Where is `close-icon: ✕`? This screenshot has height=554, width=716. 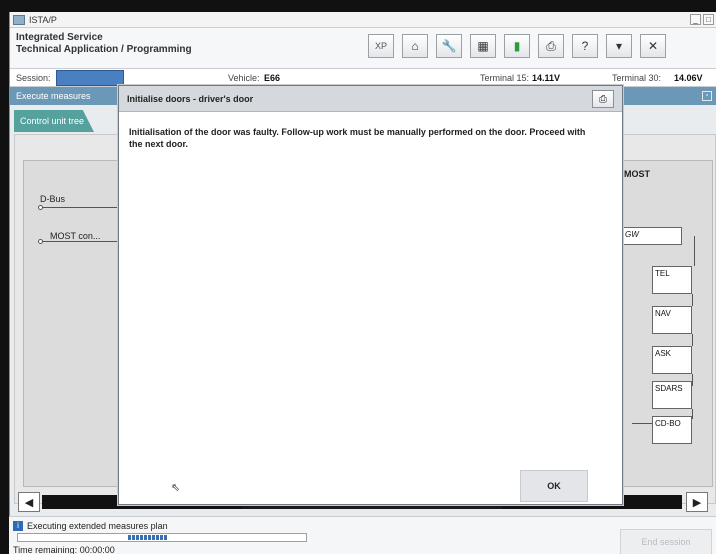
close-icon: ✕ is located at coordinates (653, 46).